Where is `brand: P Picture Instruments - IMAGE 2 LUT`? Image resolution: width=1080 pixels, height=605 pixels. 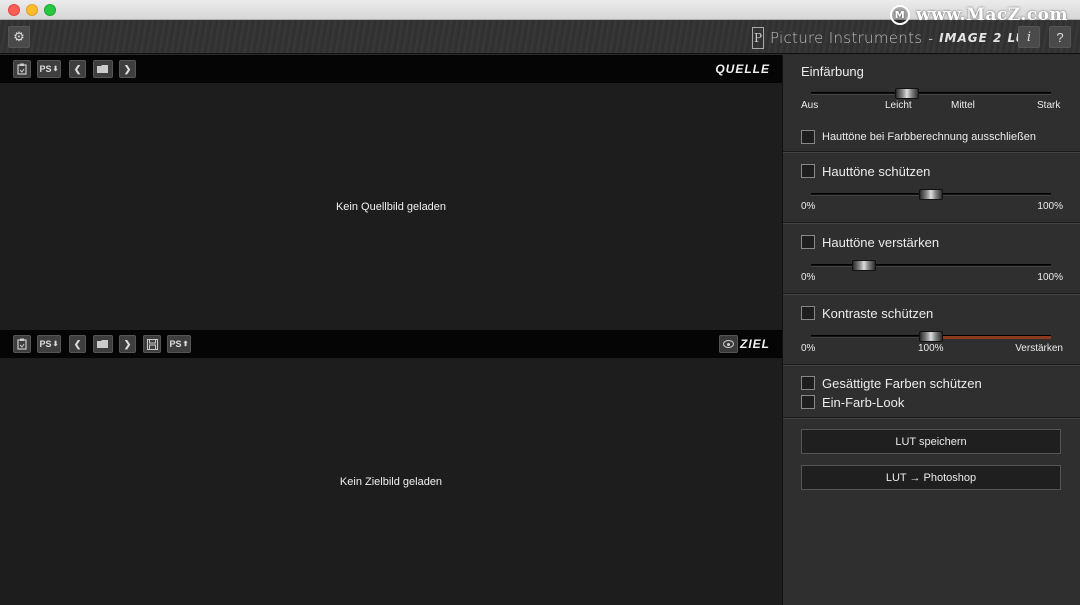
brand: P Picture Instruments - IMAGE 2 LUT is located at coordinates (893, 38).